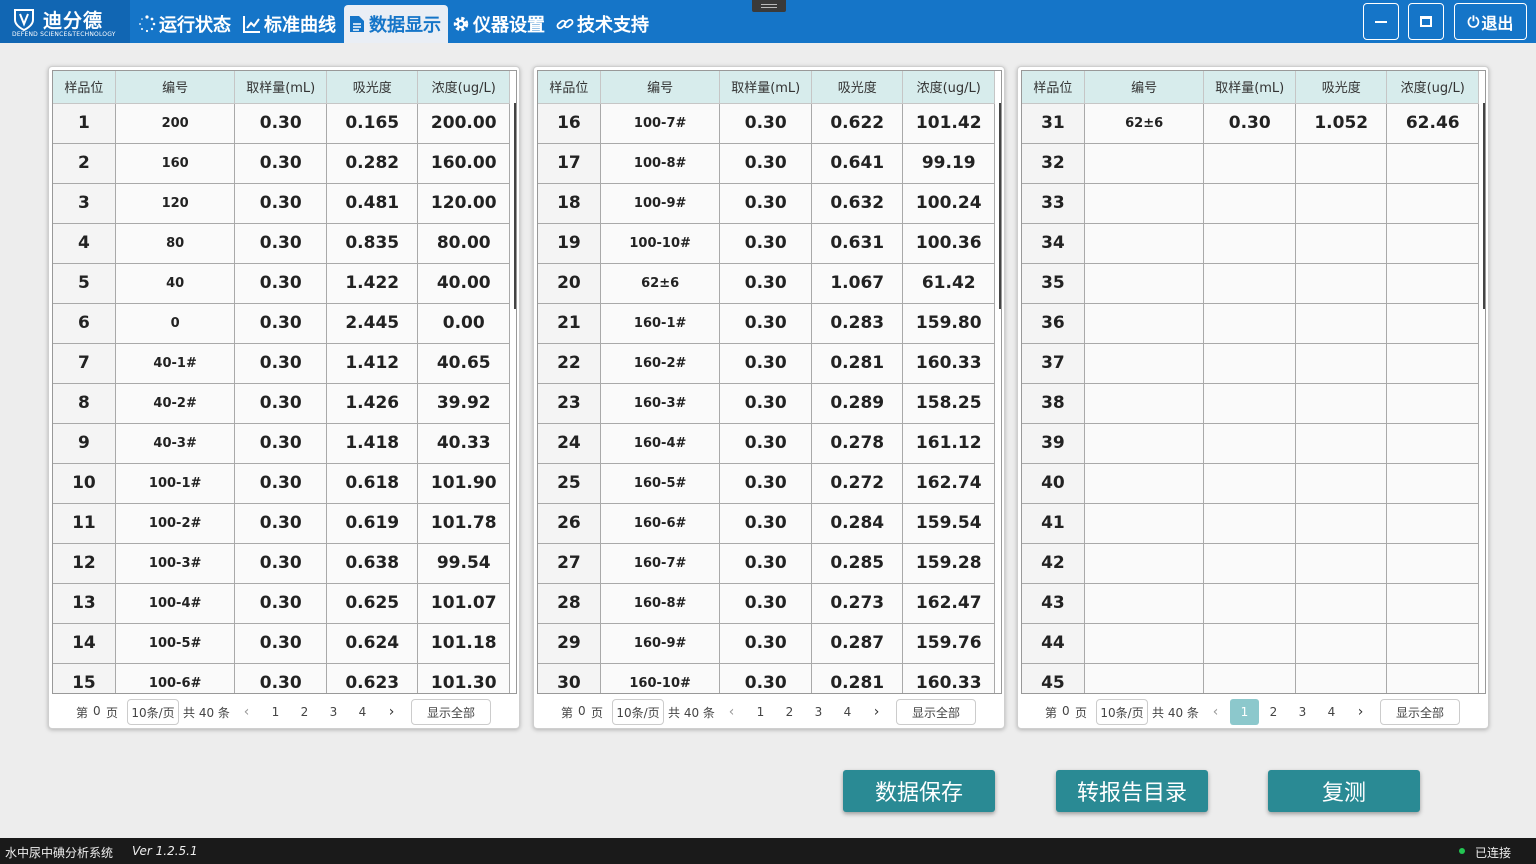 The image size is (1536, 864). I want to click on table-row: 1 200 0.30 0.165 200.00, so click(281, 123).